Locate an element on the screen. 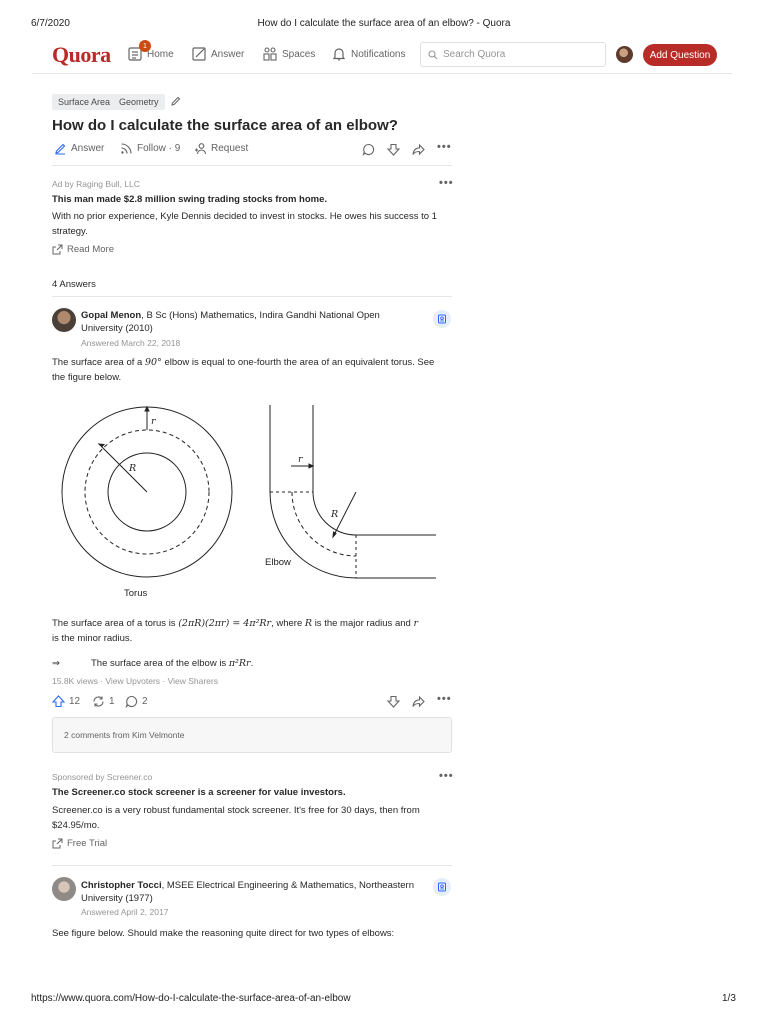 This screenshot has width=768, height=1024. answer1-share-icon is located at coordinates (418, 701).